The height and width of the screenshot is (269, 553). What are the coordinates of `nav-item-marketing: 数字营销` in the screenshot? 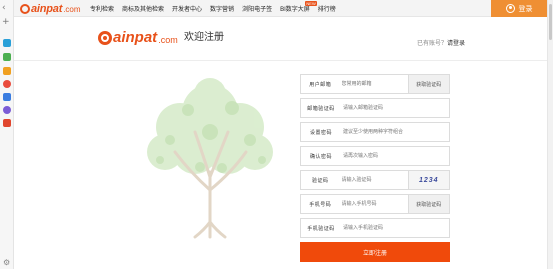 It's located at (222, 8).